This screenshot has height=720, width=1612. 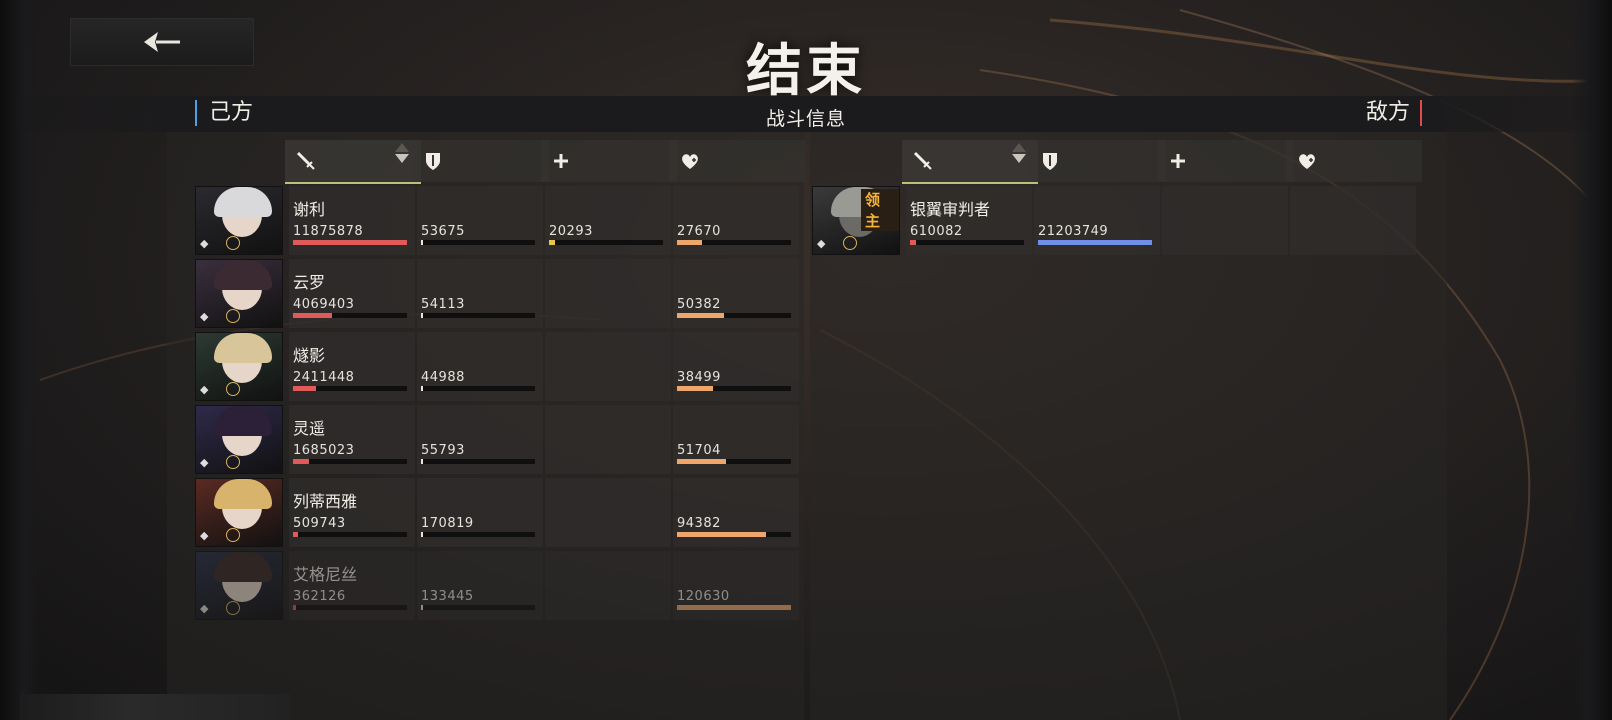 What do you see at coordinates (806, 71) in the screenshot?
I see `page-title: 结束` at bounding box center [806, 71].